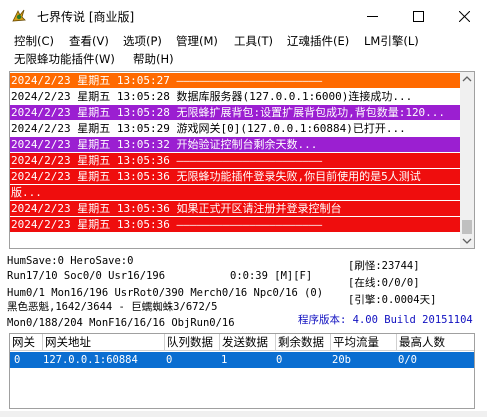 Image resolution: width=487 pixels, height=417 pixels. I want to click on gateway-table-header: 网关 网关地址 队列数据 发送数据 剩余数据 平均流量 最高人数, so click(242, 342).